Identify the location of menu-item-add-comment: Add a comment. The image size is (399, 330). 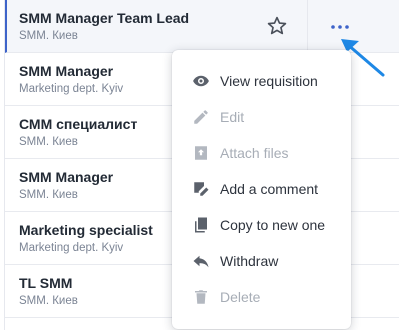
(261, 189).